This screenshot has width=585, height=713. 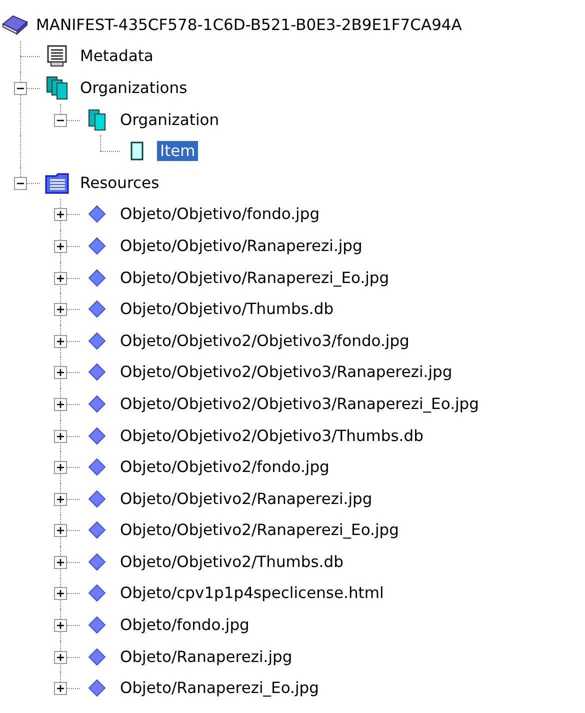 What do you see at coordinates (57, 87) in the screenshot?
I see `stacked-cards-icon` at bounding box center [57, 87].